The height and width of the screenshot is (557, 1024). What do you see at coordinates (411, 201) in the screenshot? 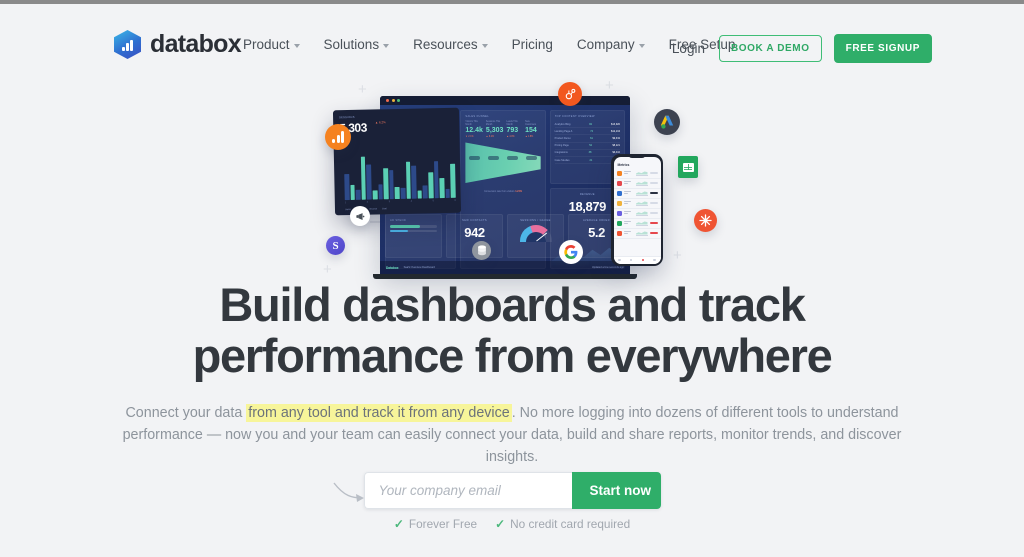
I see `axis-tick: 4` at bounding box center [411, 201].